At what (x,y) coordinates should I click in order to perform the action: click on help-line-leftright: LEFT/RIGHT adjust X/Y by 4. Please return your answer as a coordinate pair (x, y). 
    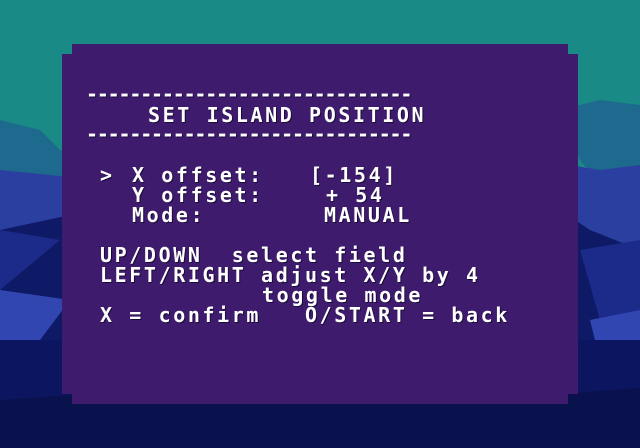
    Looking at the image, I should click on (290, 275).